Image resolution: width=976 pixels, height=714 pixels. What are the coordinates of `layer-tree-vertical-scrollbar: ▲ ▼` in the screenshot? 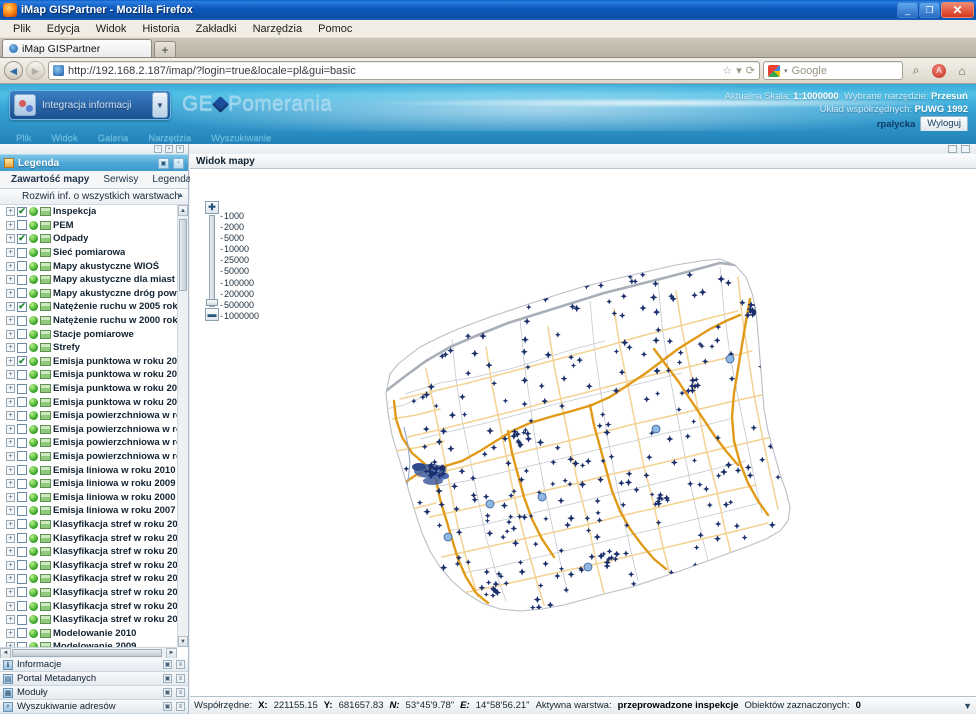 It's located at (182, 426).